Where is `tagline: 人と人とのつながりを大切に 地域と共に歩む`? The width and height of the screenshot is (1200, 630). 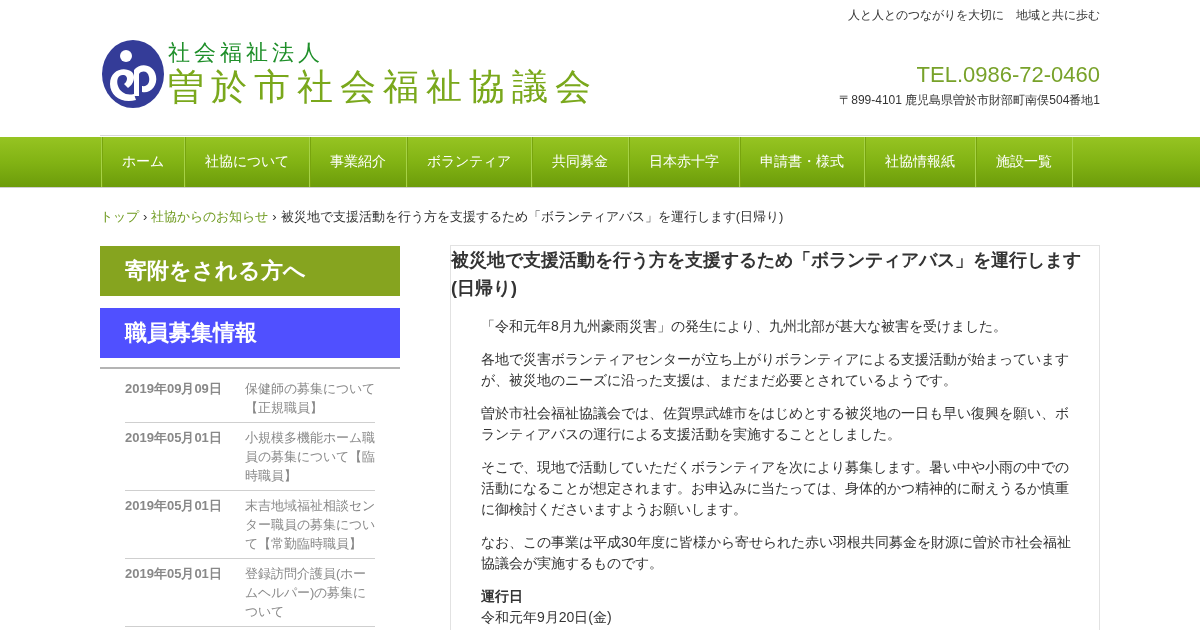 tagline: 人と人とのつながりを大切に 地域と共に歩む is located at coordinates (974, 15).